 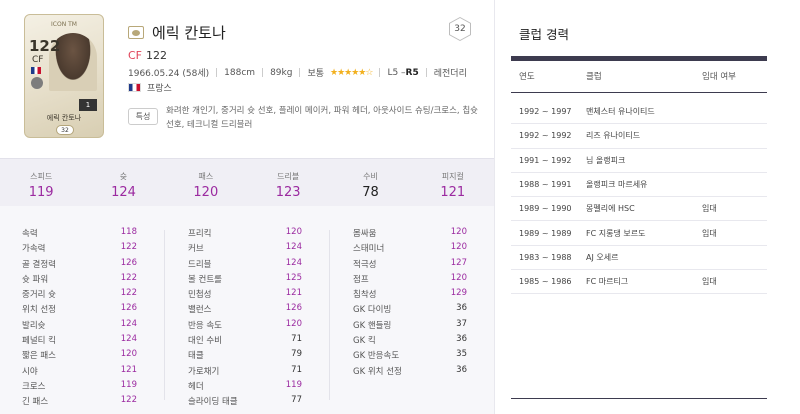 What do you see at coordinates (245, 249) in the screenshot?
I see `stat-row: 커브 124` at bounding box center [245, 249].